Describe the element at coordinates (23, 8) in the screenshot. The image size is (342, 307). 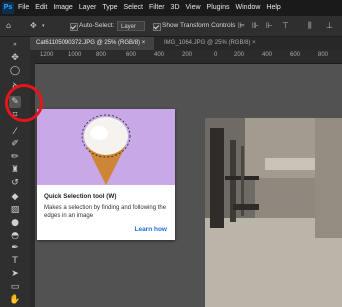
I see `menu-file: File` at that location.